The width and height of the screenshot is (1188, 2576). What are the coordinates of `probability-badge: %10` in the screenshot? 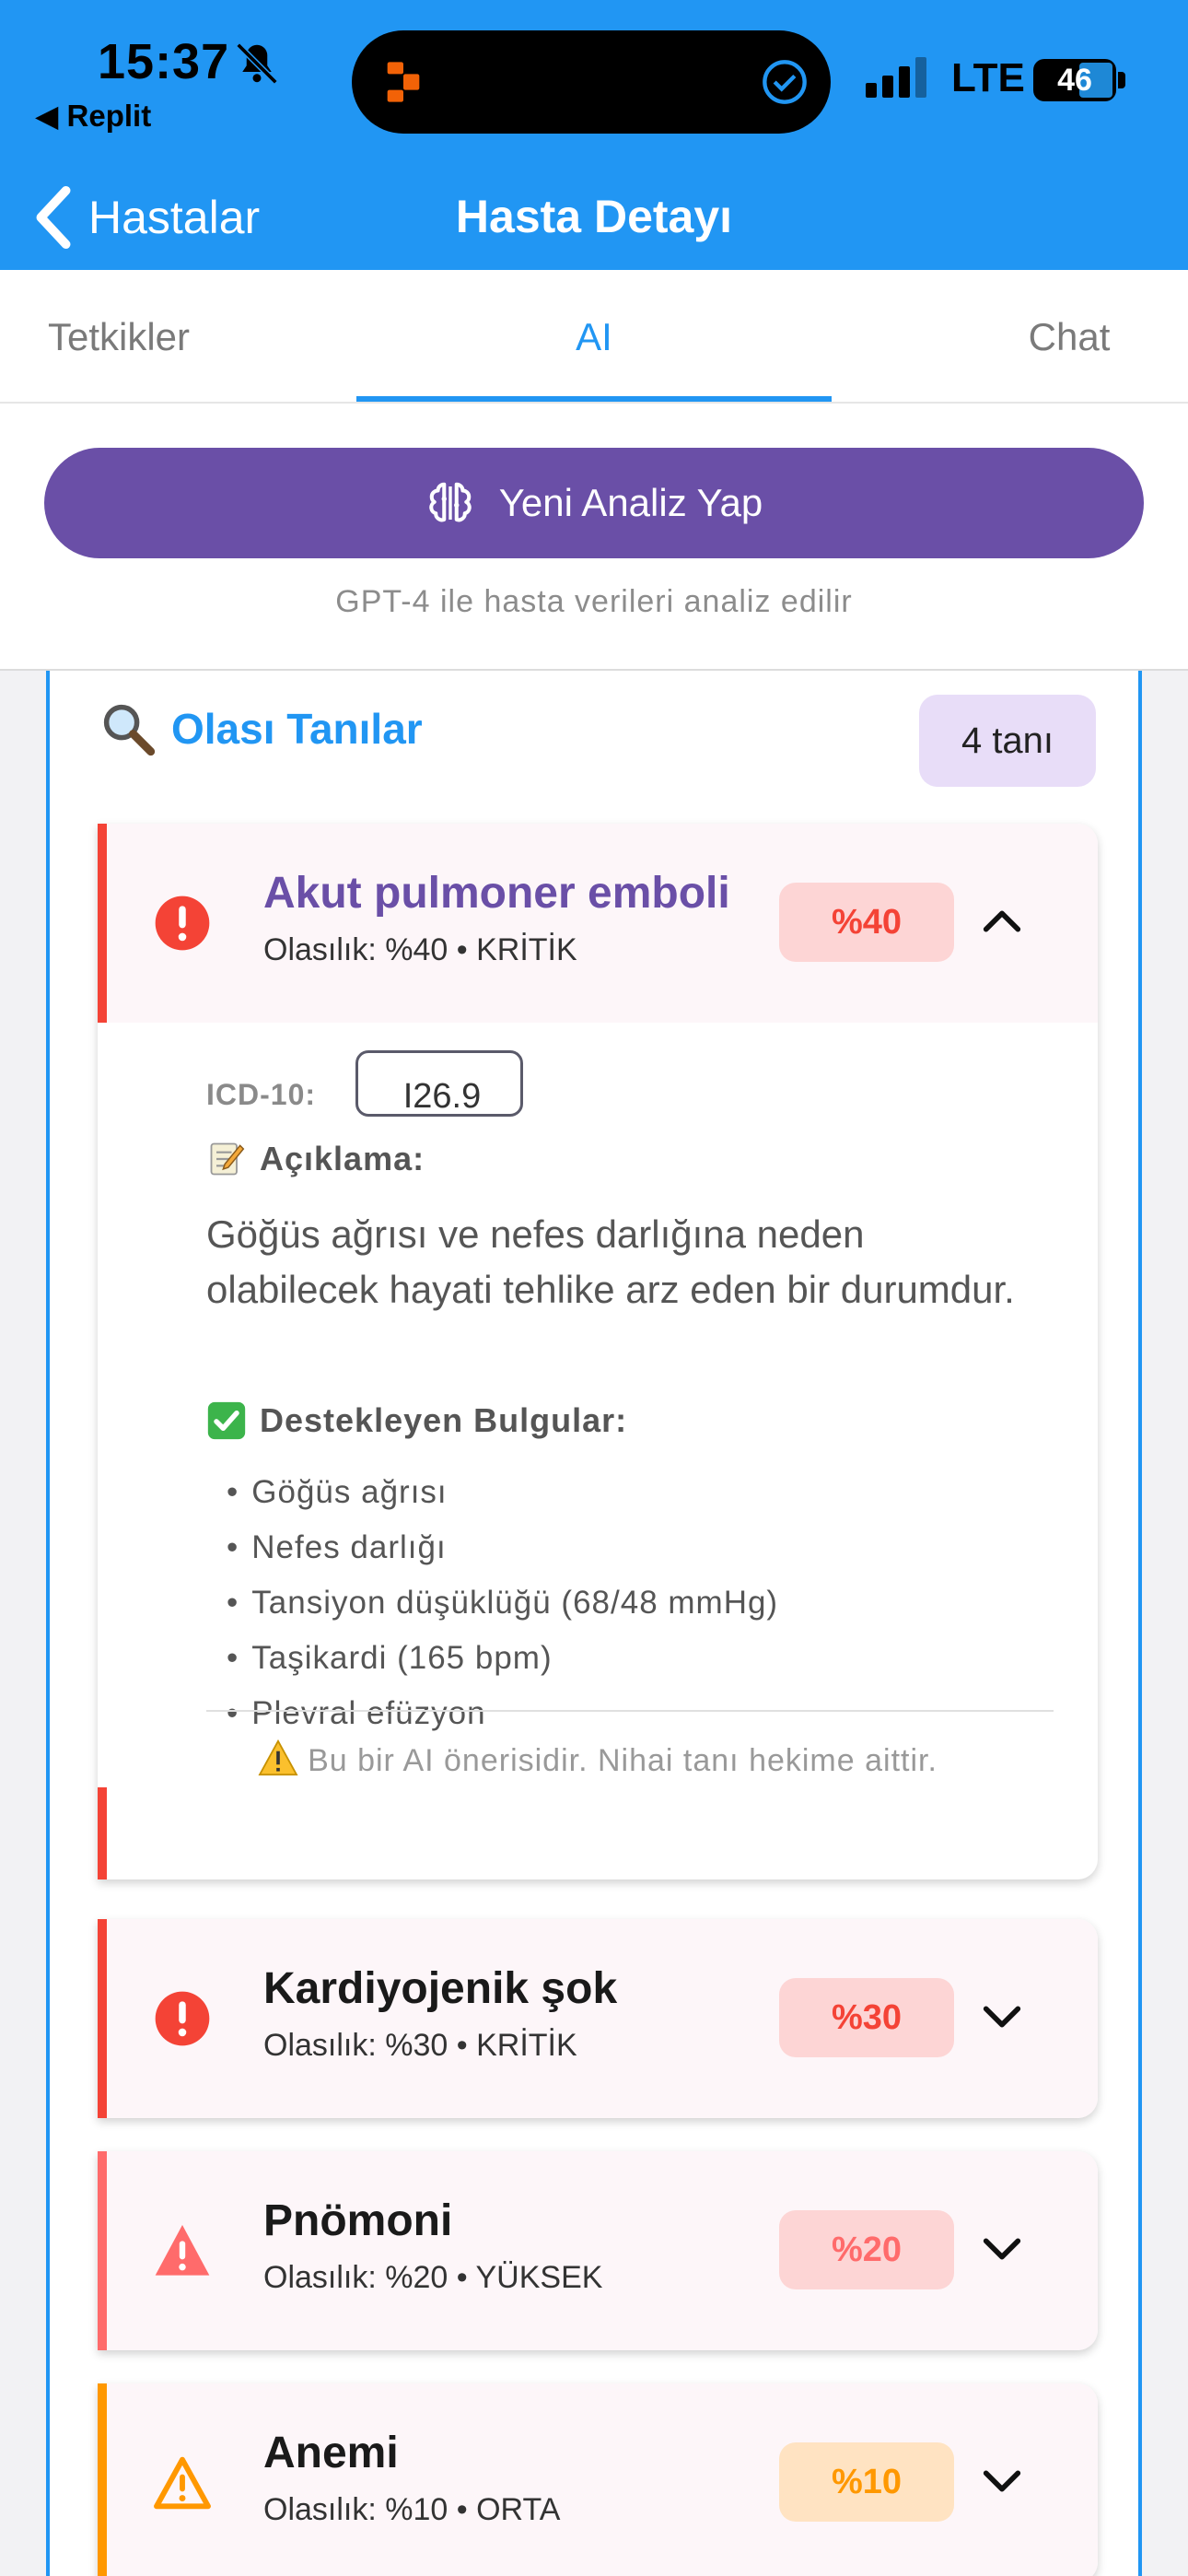 It's located at (866, 2482).